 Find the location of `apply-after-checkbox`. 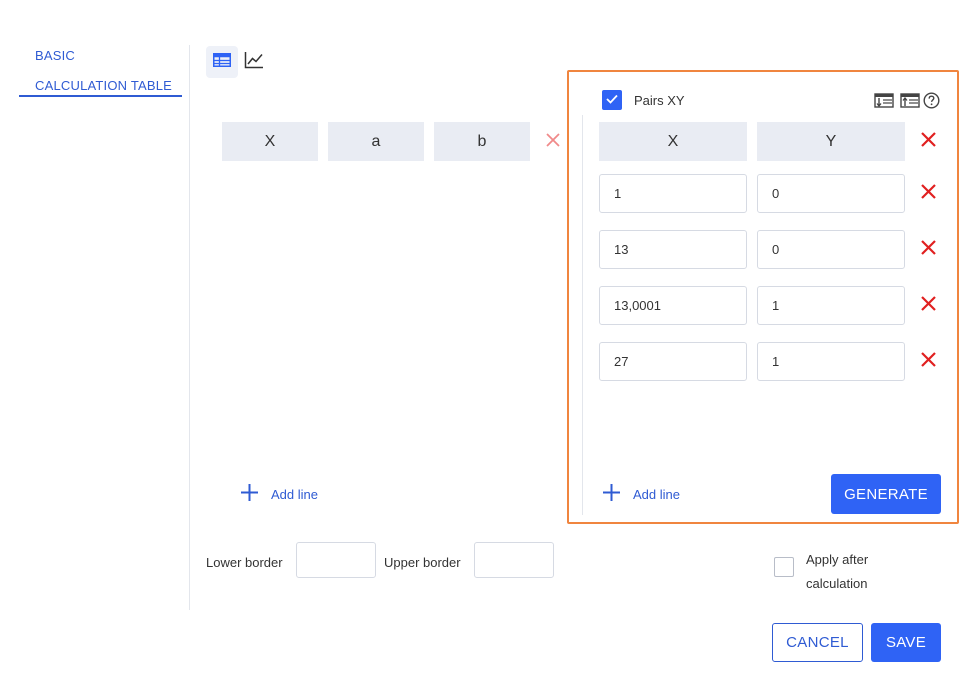

apply-after-checkbox is located at coordinates (784, 567).